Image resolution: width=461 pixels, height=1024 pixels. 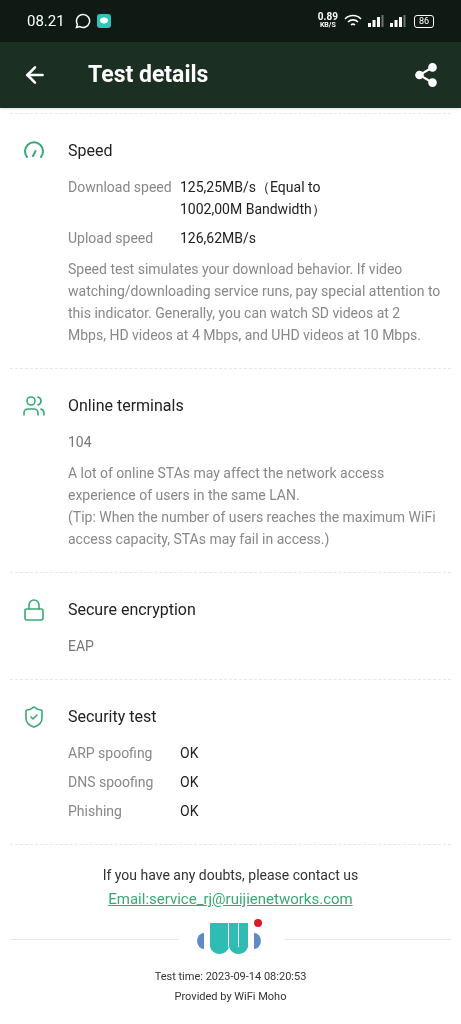 I want to click on row-value: 126,62MB/s, so click(x=219, y=238).